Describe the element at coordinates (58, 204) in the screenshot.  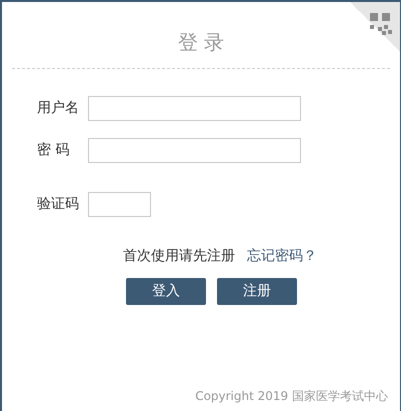
I see `field-label: 验证码` at that location.